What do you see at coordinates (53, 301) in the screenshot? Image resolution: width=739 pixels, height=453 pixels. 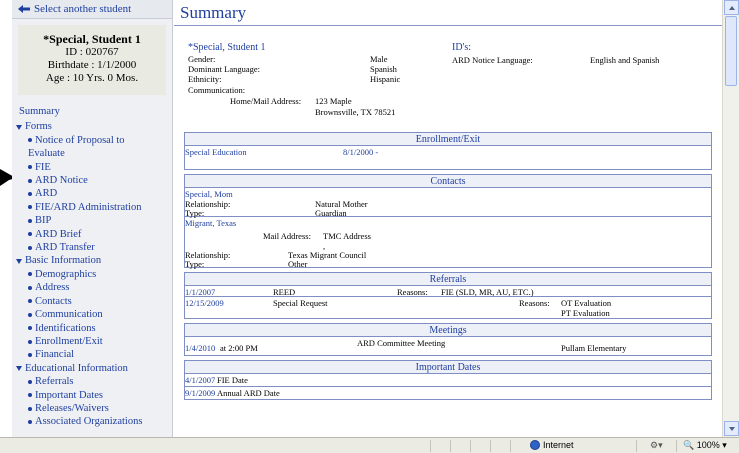 I see `sidebar-item-label: Contacts` at bounding box center [53, 301].